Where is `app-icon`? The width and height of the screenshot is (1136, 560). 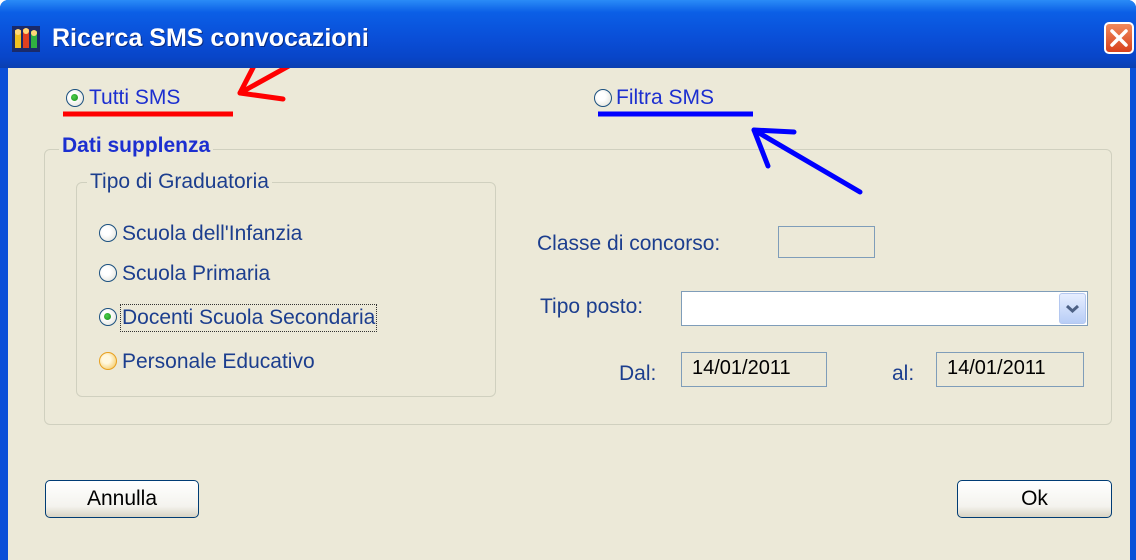
app-icon is located at coordinates (26, 39).